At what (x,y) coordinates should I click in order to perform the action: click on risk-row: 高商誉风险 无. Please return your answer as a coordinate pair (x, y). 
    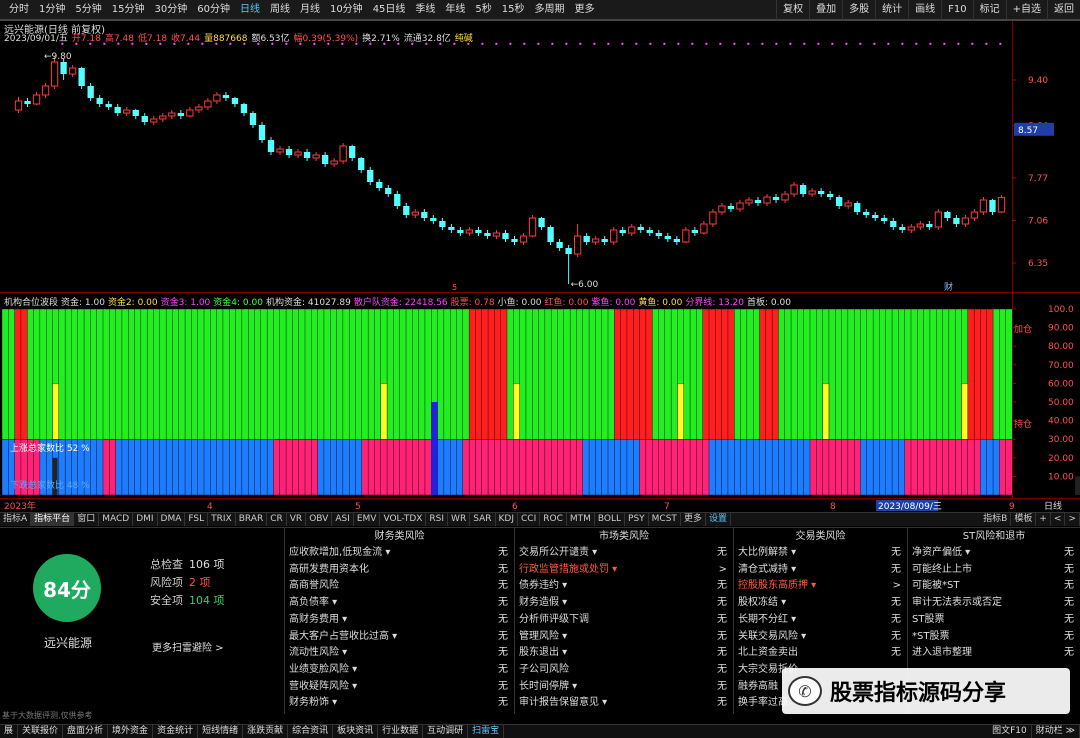
    Looking at the image, I should click on (399, 586).